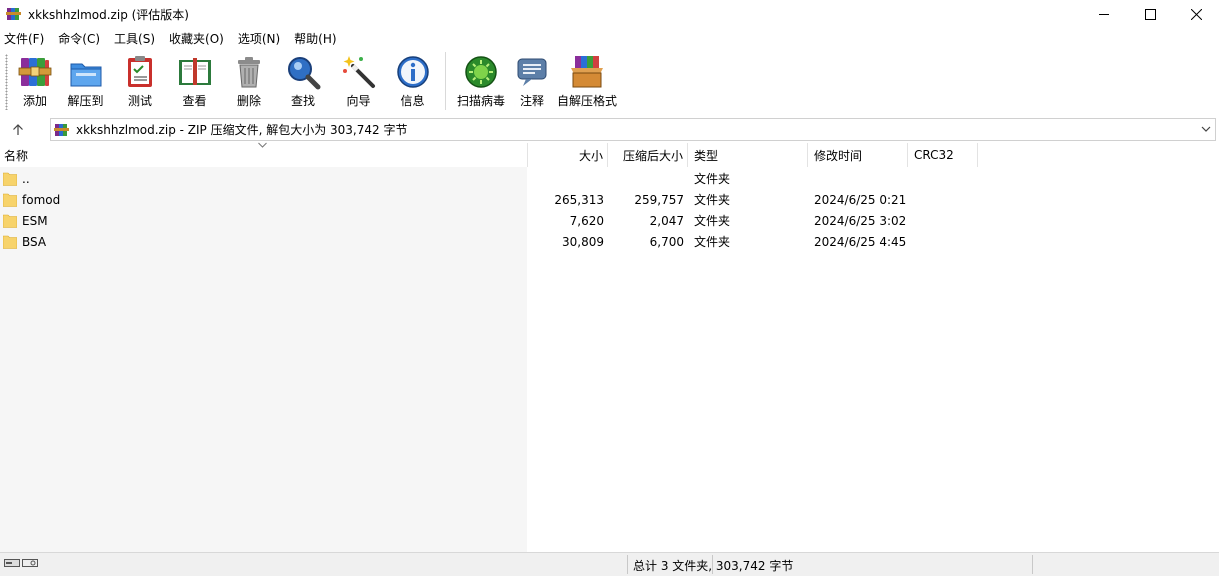 This screenshot has height=576, width=1219. Describe the element at coordinates (262, 145) in the screenshot. I see `sort-ascending-icon` at that location.